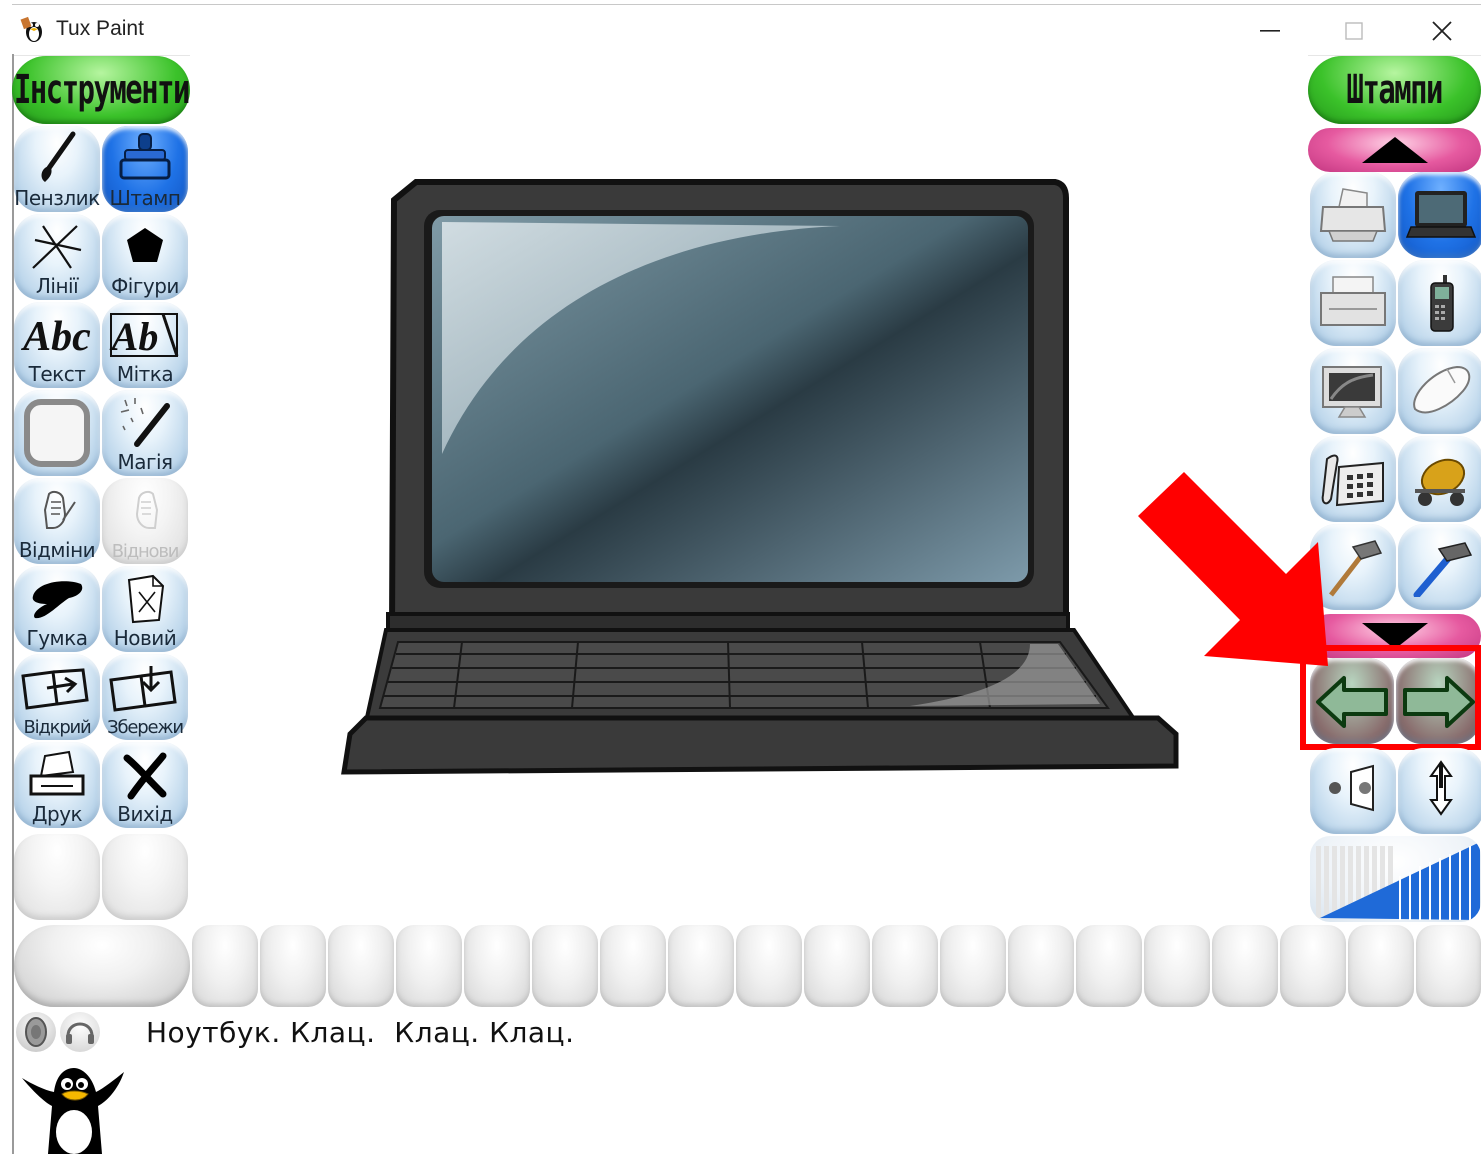  I want to click on minimize-icon, so click(1270, 31).